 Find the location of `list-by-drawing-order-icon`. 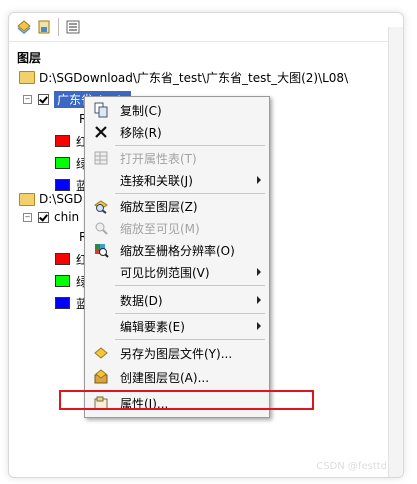

list-by-drawing-order-icon is located at coordinates (24, 27).